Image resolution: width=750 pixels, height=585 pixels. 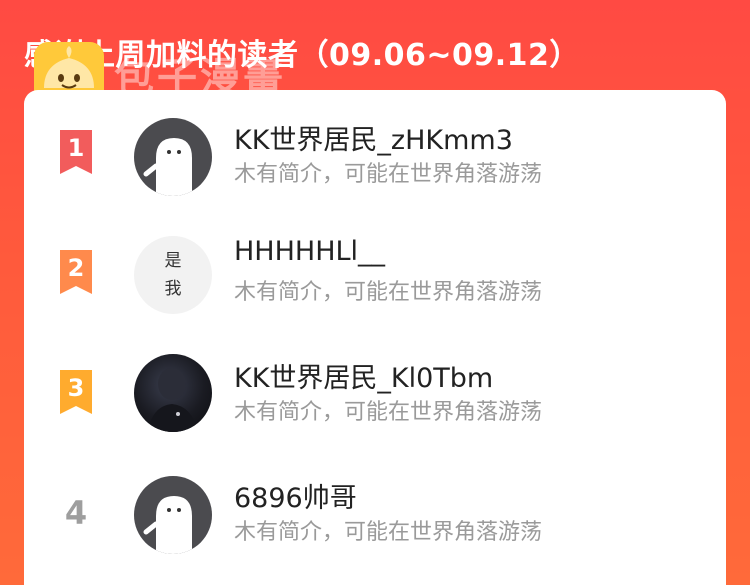 I want to click on rank-number: 4, so click(x=76, y=513).